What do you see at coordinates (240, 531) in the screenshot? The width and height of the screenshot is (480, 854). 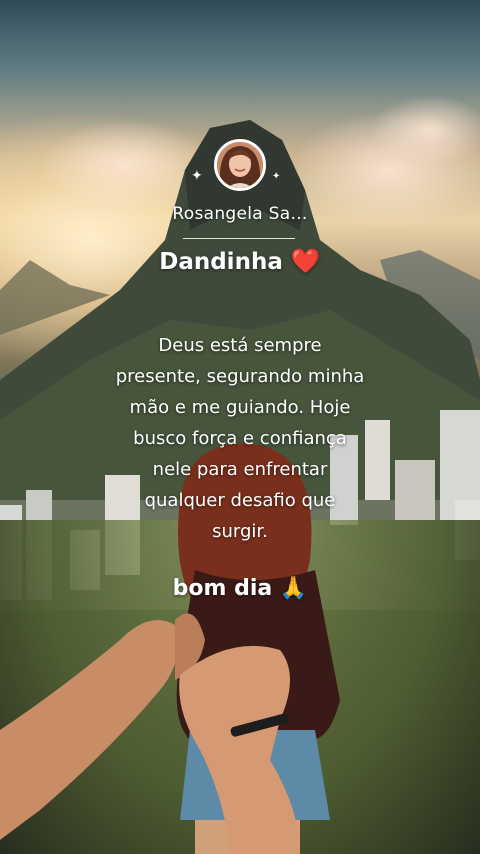 I see `message-line: surgir.` at bounding box center [240, 531].